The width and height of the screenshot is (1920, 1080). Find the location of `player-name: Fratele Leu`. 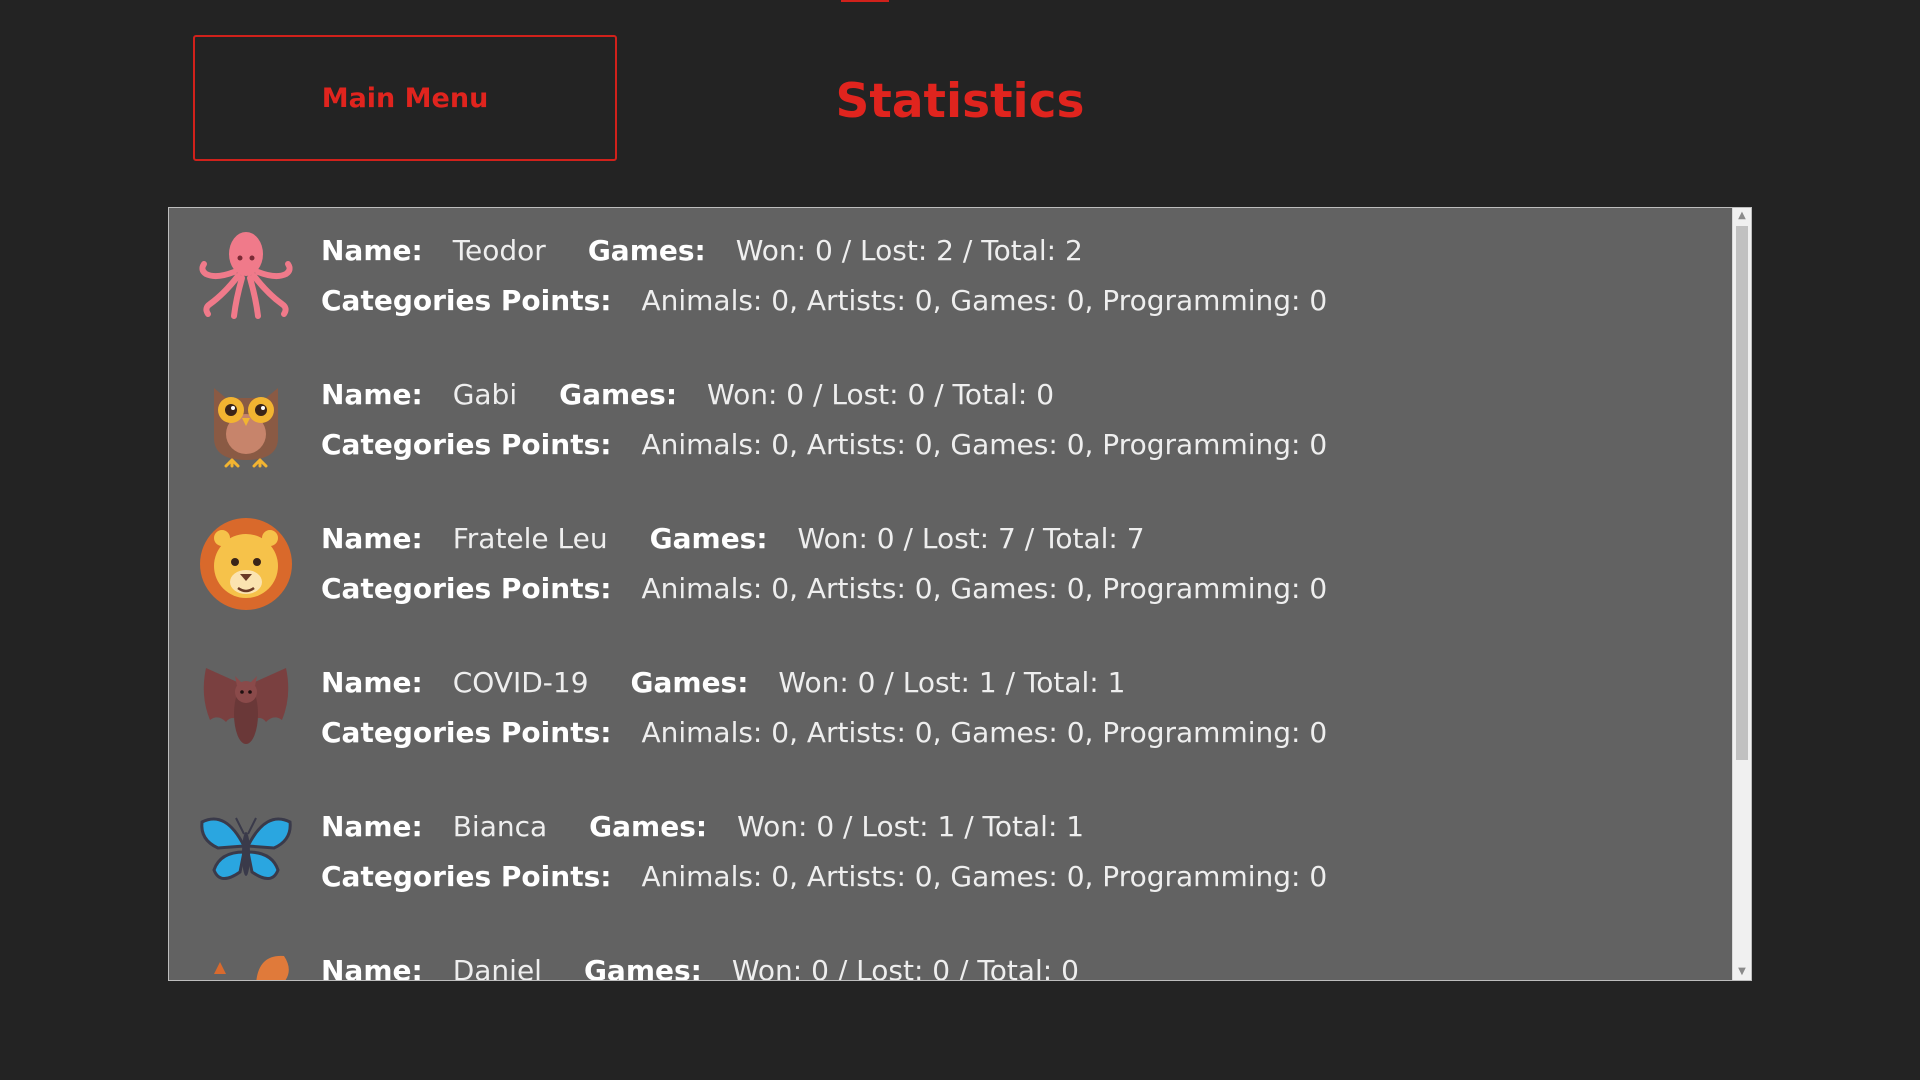

player-name: Fratele Leu is located at coordinates (530, 538).